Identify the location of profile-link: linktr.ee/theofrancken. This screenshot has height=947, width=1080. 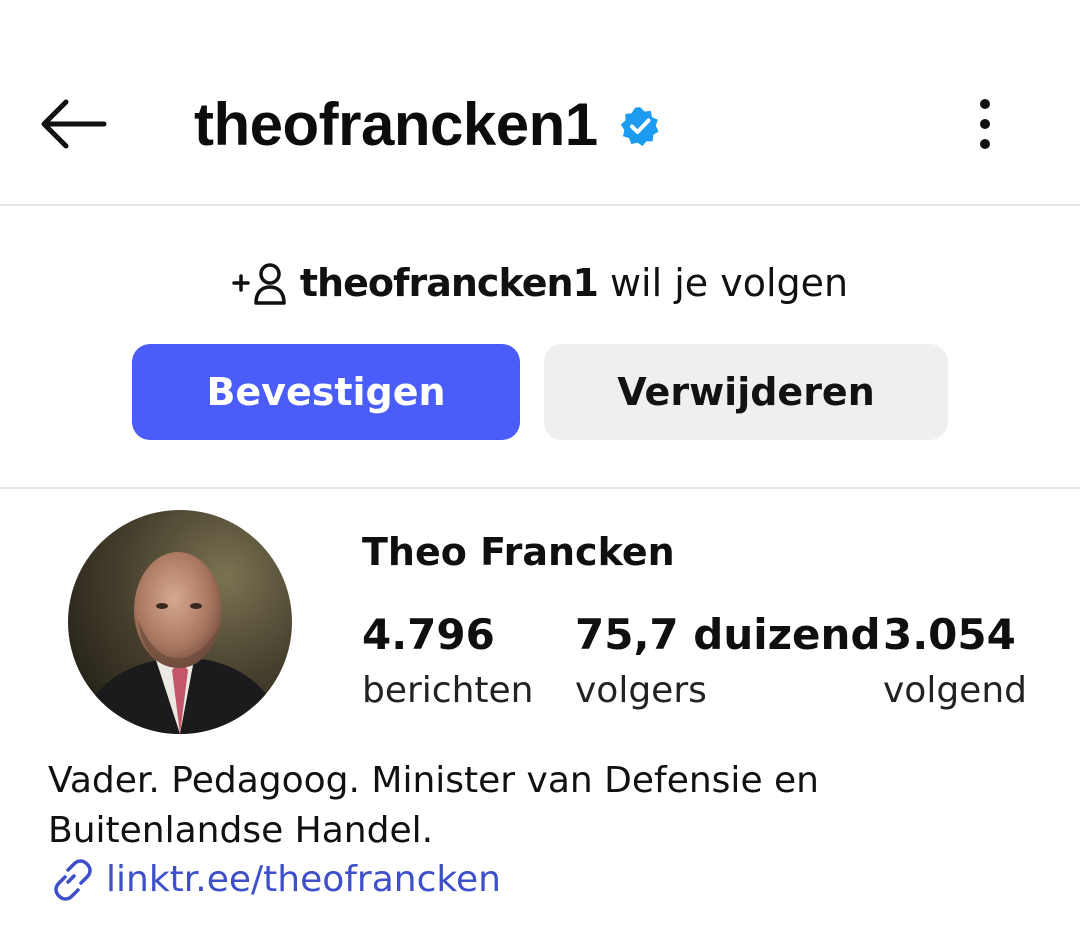
(274, 879).